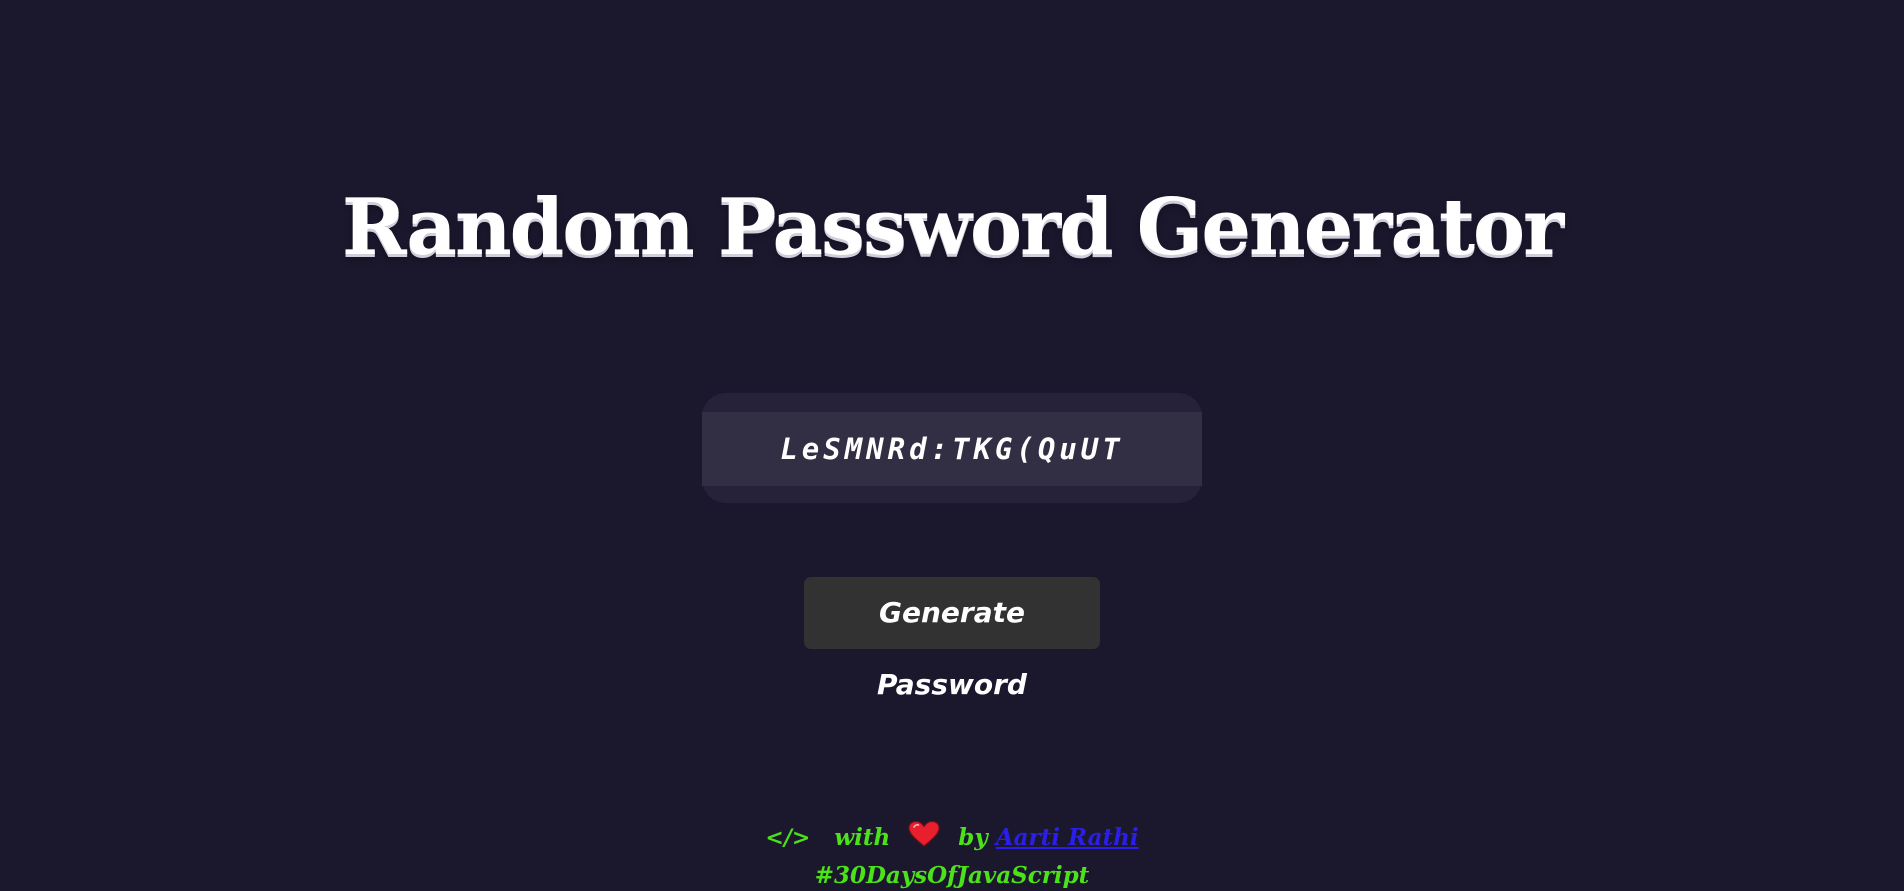 Image resolution: width=1904 pixels, height=891 pixels. I want to click on password-card: LeSMNRd:TKG(QuUT, so click(952, 448).